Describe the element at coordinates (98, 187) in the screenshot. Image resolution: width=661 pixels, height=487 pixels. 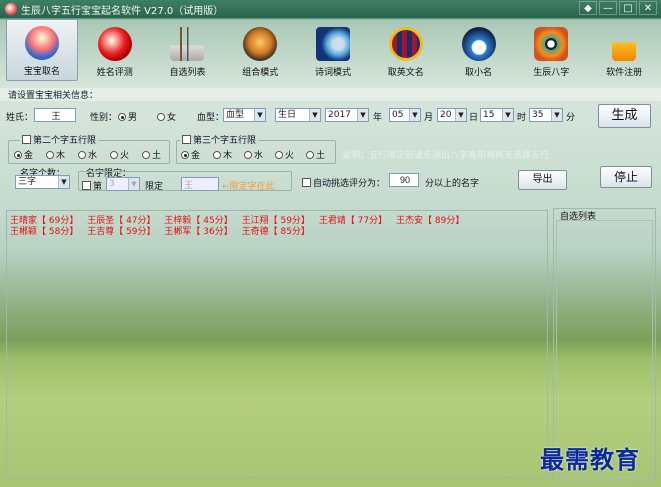
I see `limit-position-label: 第` at that location.